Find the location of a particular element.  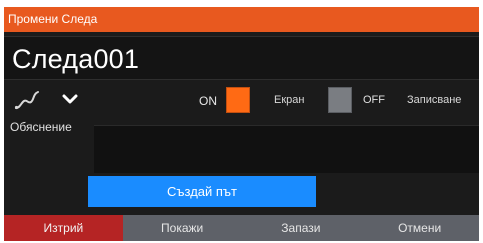

footer-bar: Изтрий Покажи Запази Отмени is located at coordinates (241, 228).